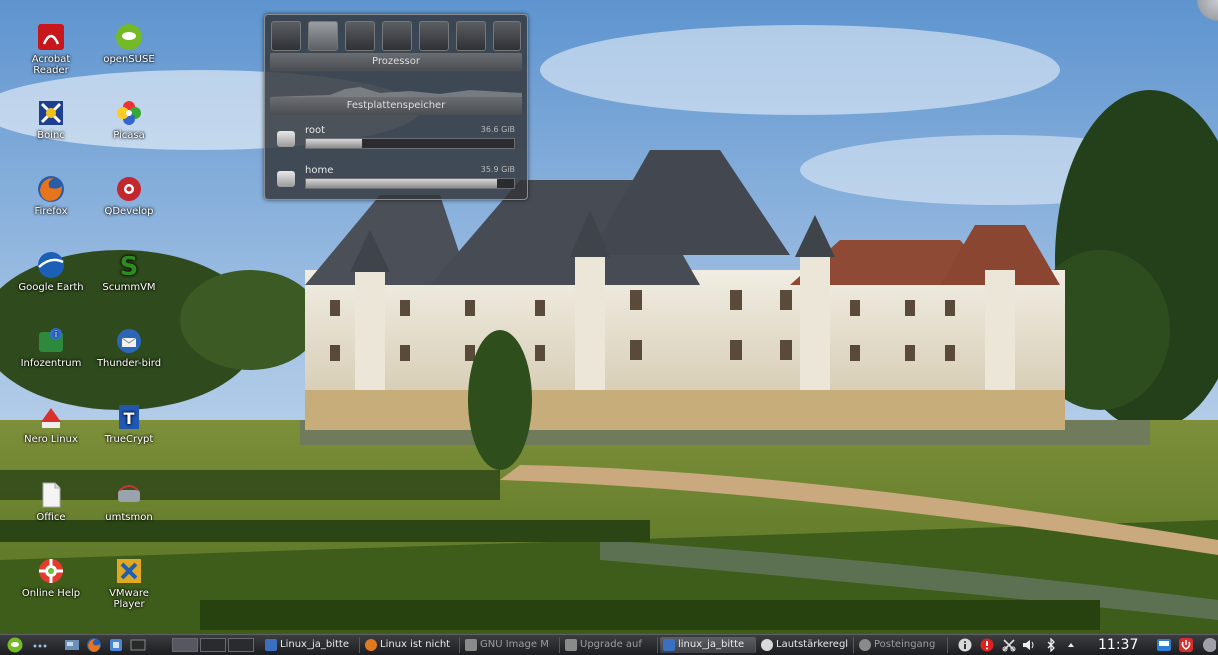 The image size is (1218, 655). I want to click on desktop-icon-label: TrueCrypt, so click(129, 439).